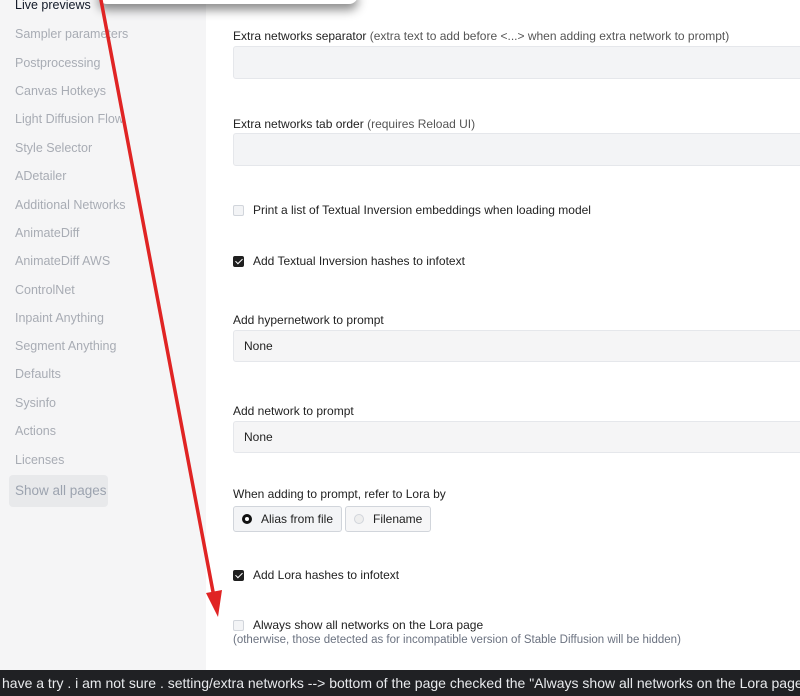  Describe the element at coordinates (160, 308) in the screenshot. I see `annotation-arrow` at that location.